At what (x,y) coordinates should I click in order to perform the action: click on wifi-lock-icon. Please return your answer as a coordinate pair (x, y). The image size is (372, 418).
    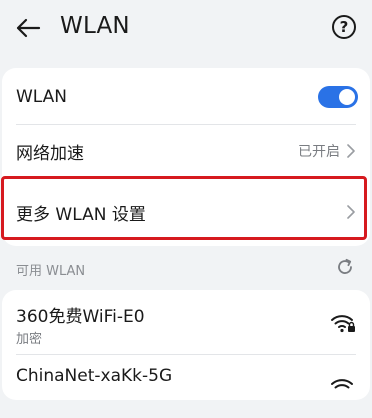
    Looking at the image, I should click on (343, 324).